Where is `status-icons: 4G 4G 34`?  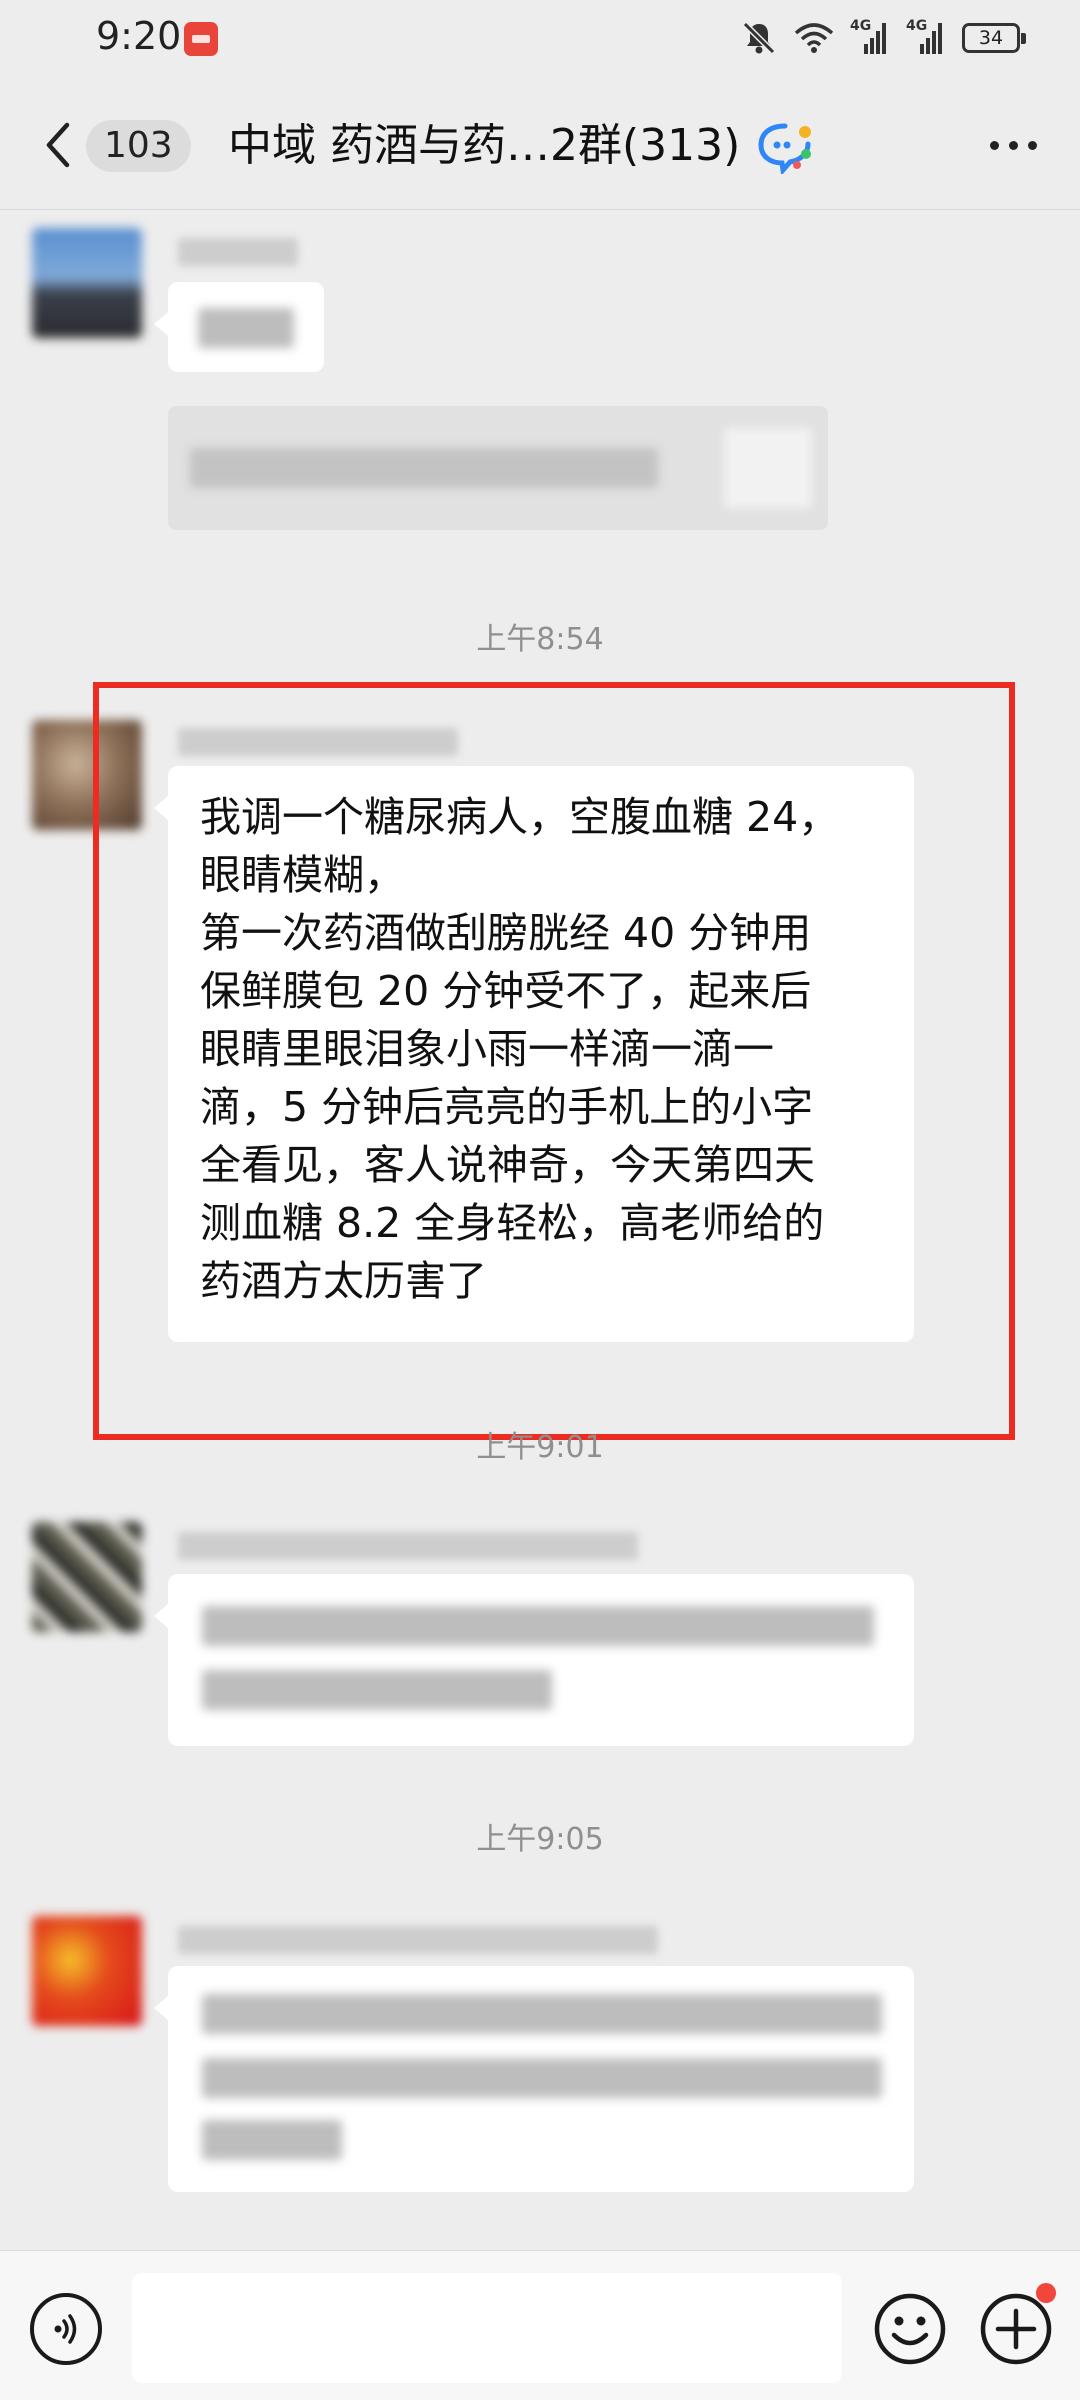 status-icons: 4G 4G 34 is located at coordinates (883, 38).